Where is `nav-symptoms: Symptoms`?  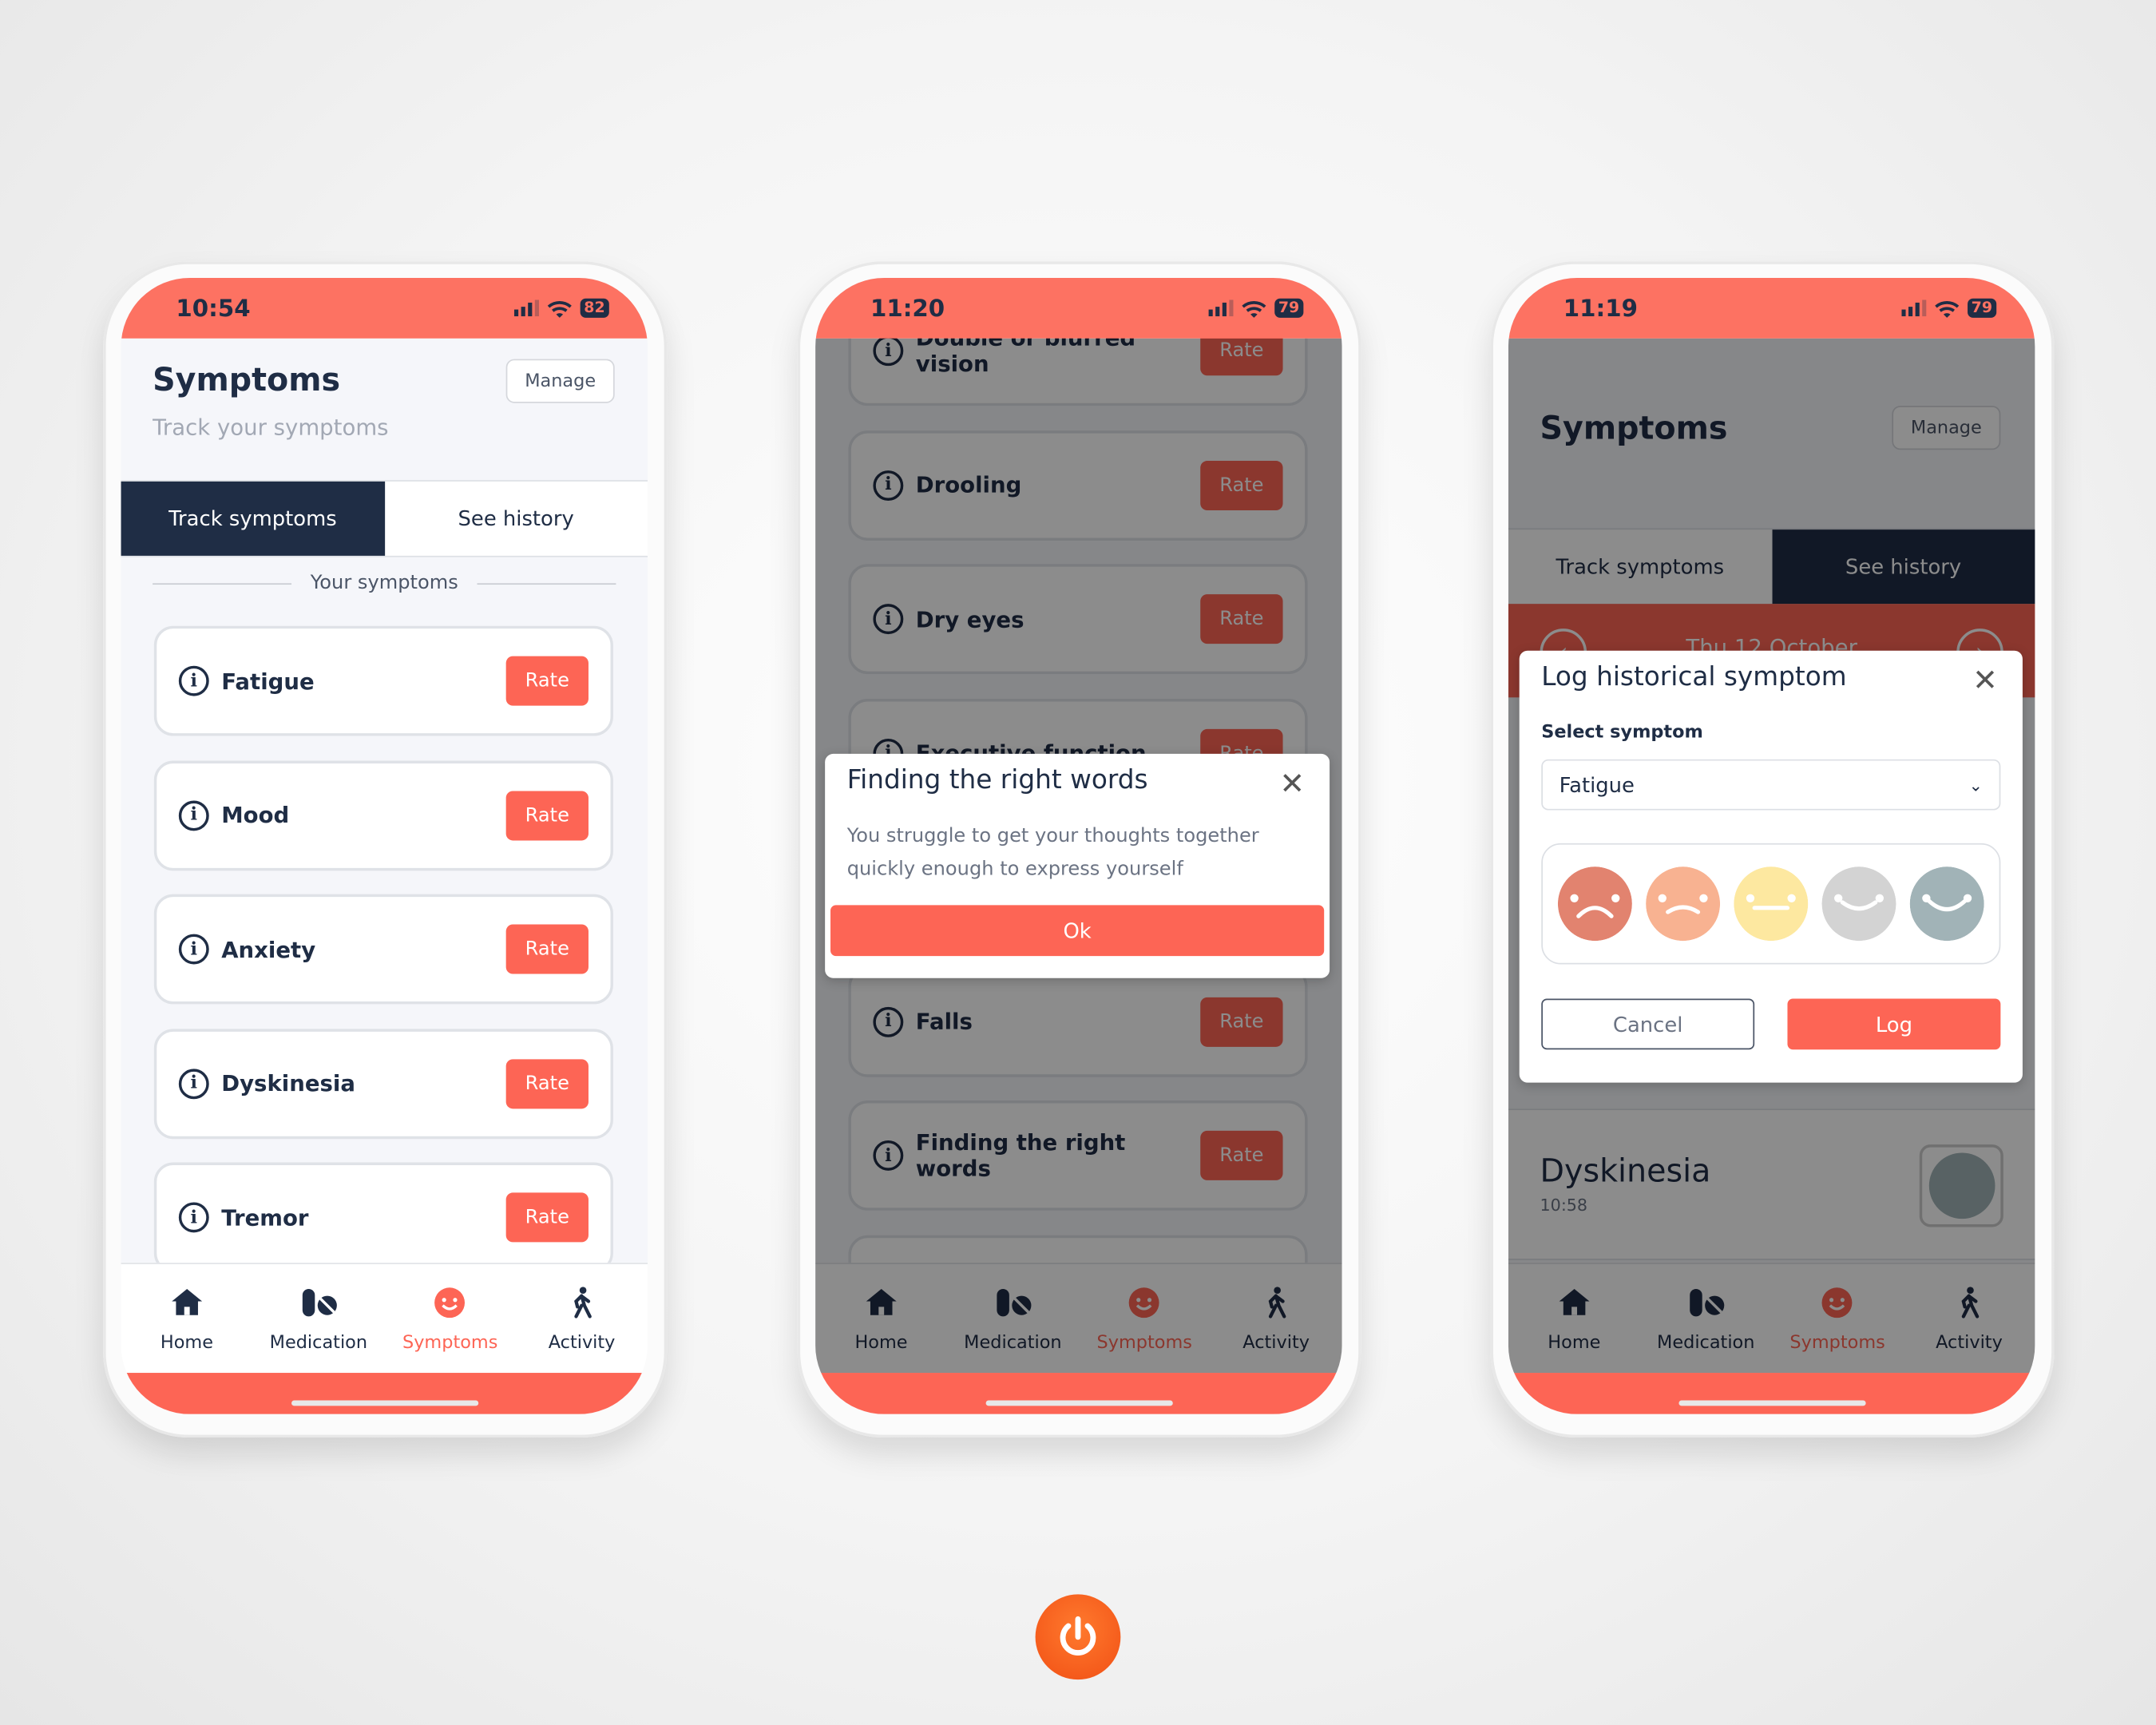 nav-symptoms: Symptoms is located at coordinates (450, 1319).